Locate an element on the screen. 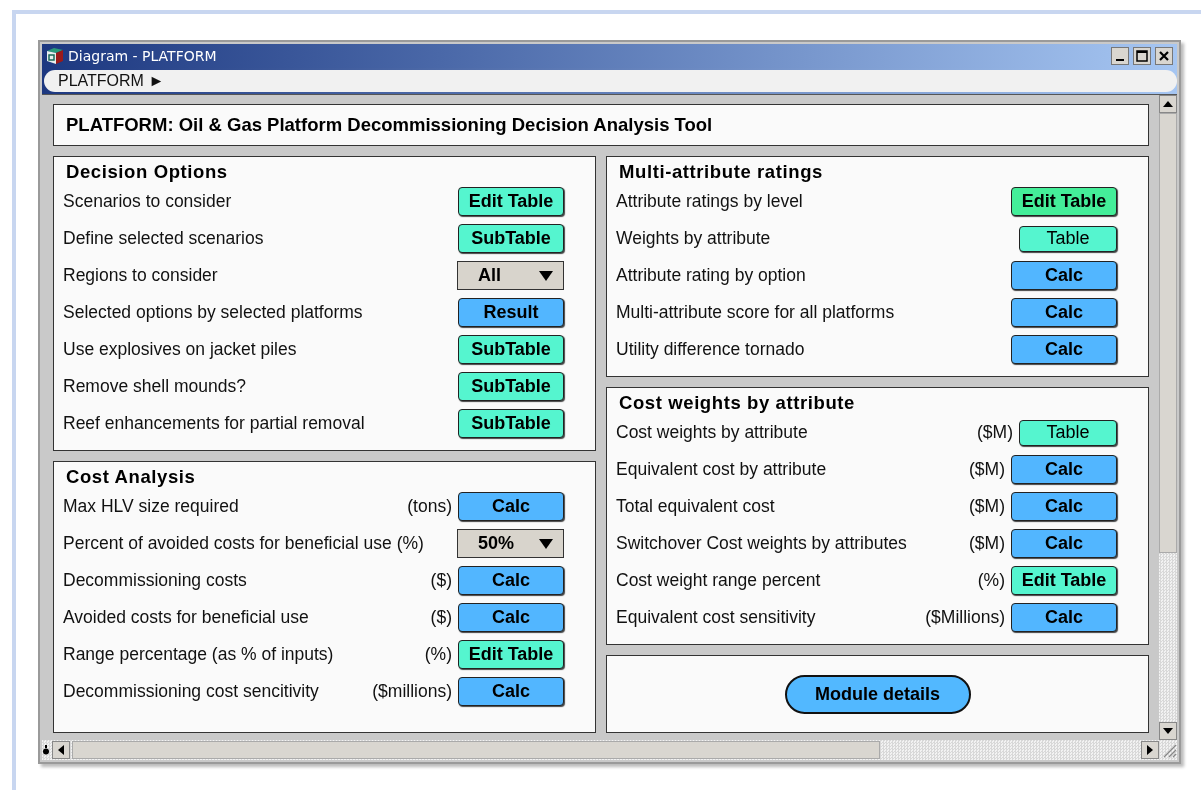 The image size is (1201, 790). section-title: Cost Analysis is located at coordinates (130, 477).